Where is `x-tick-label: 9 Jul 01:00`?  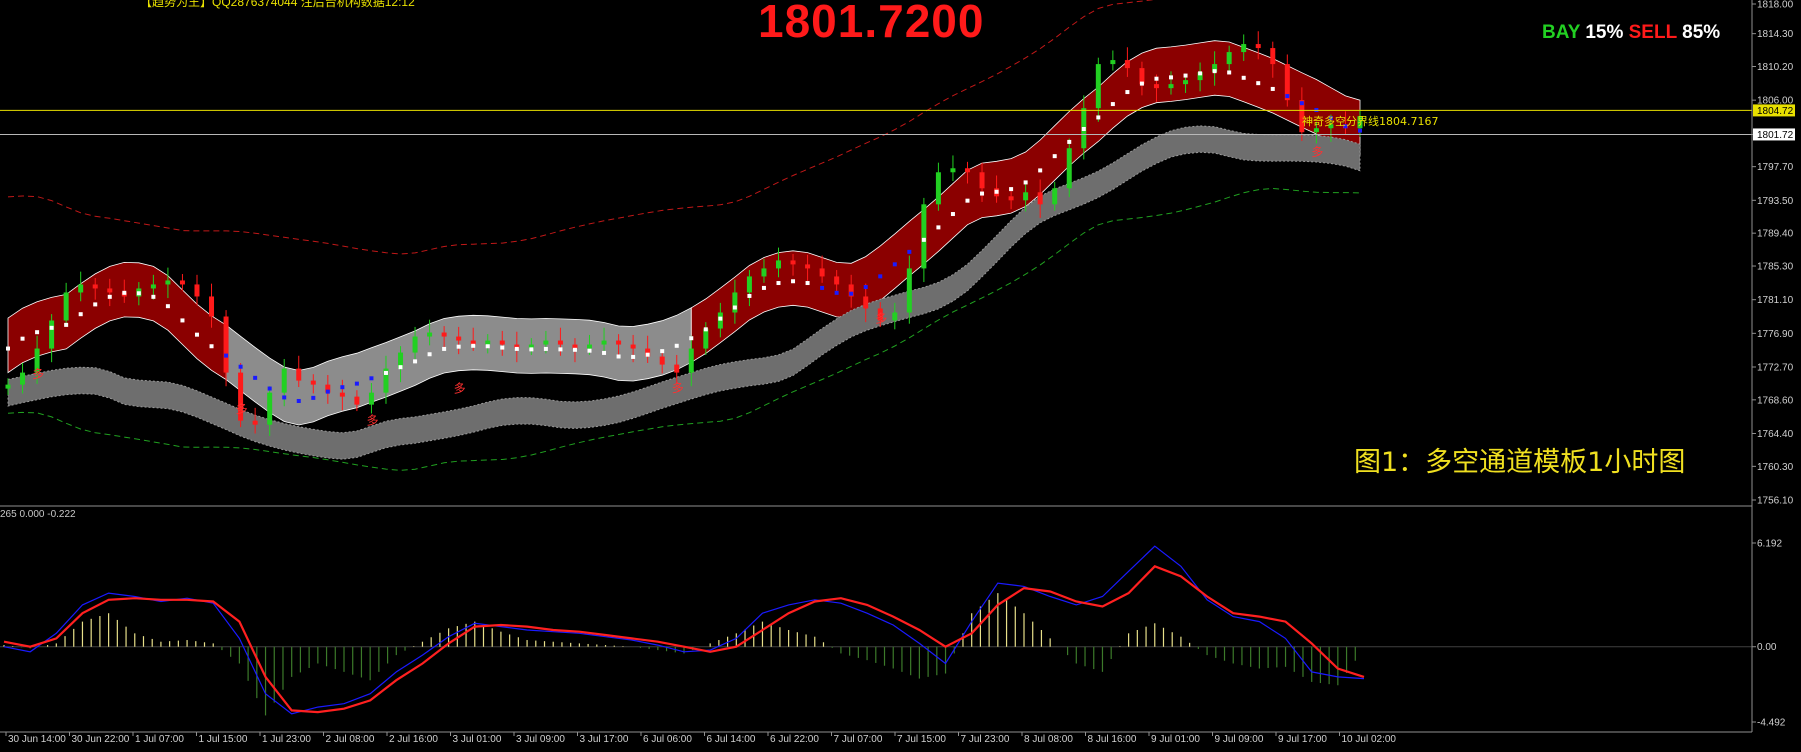 x-tick-label: 9 Jul 01:00 is located at coordinates (1175, 739).